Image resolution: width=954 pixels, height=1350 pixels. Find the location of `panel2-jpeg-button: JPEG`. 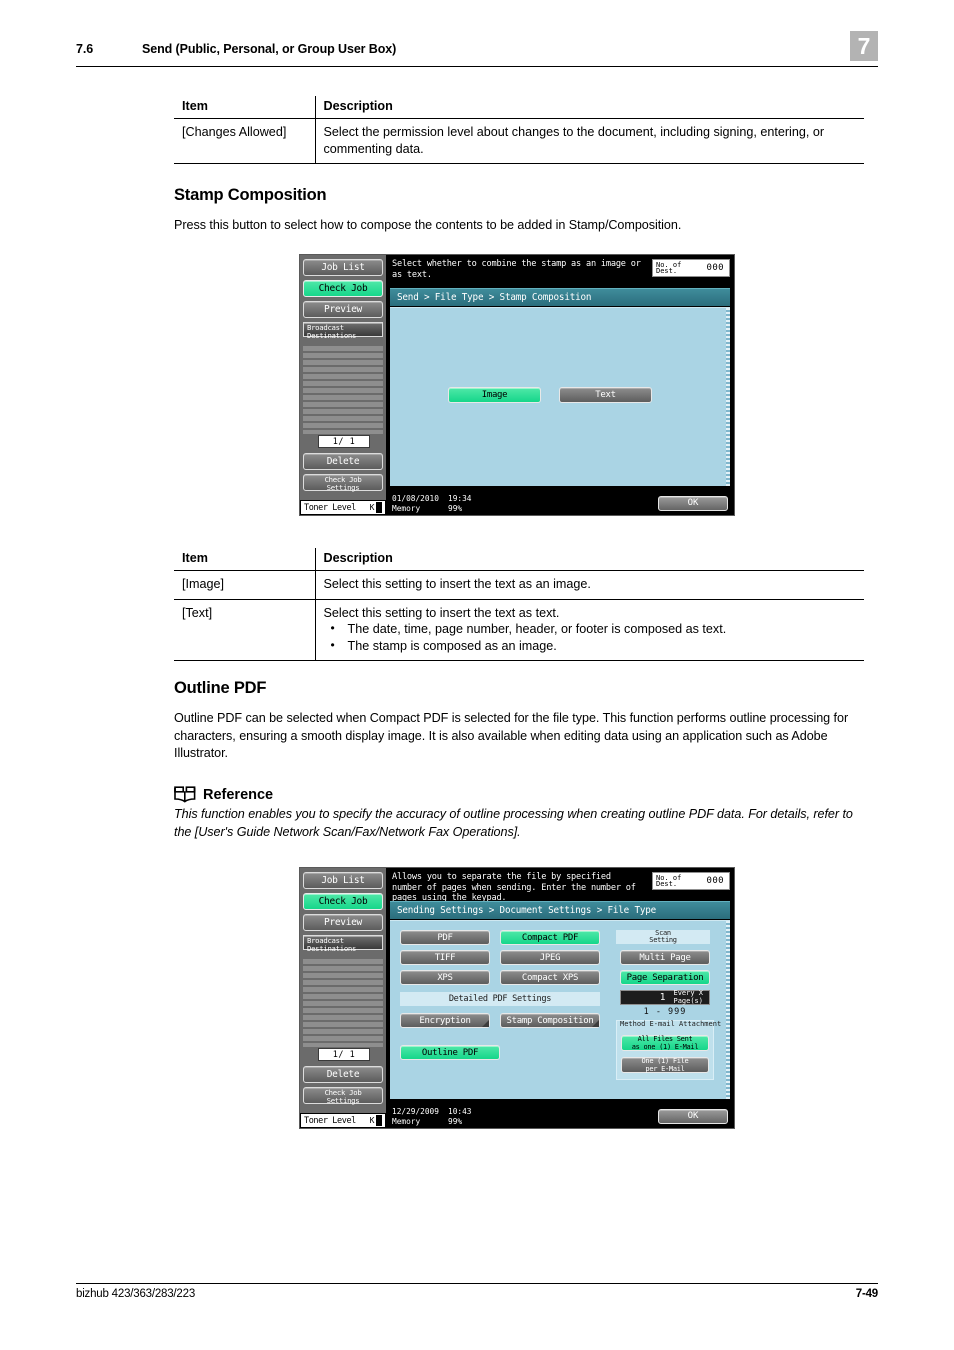

panel2-jpeg-button: JPEG is located at coordinates (550, 957).